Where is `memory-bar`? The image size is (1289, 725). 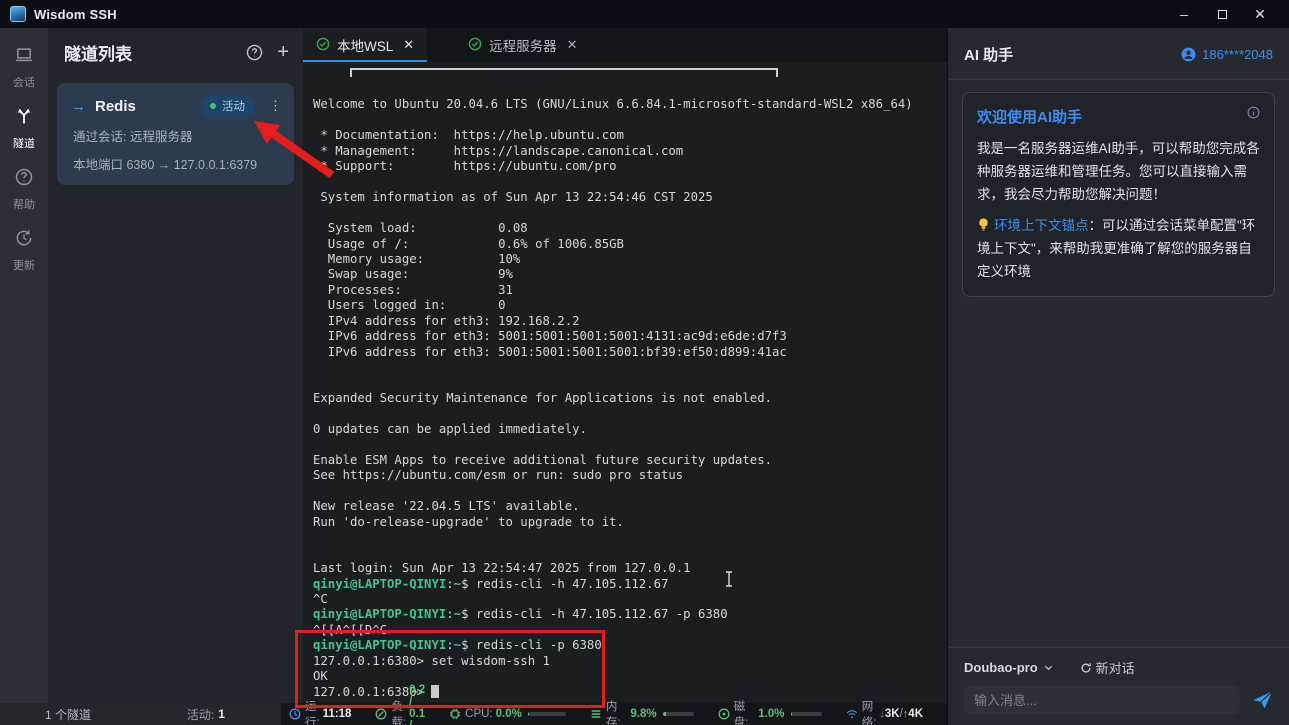 memory-bar is located at coordinates (678, 714).